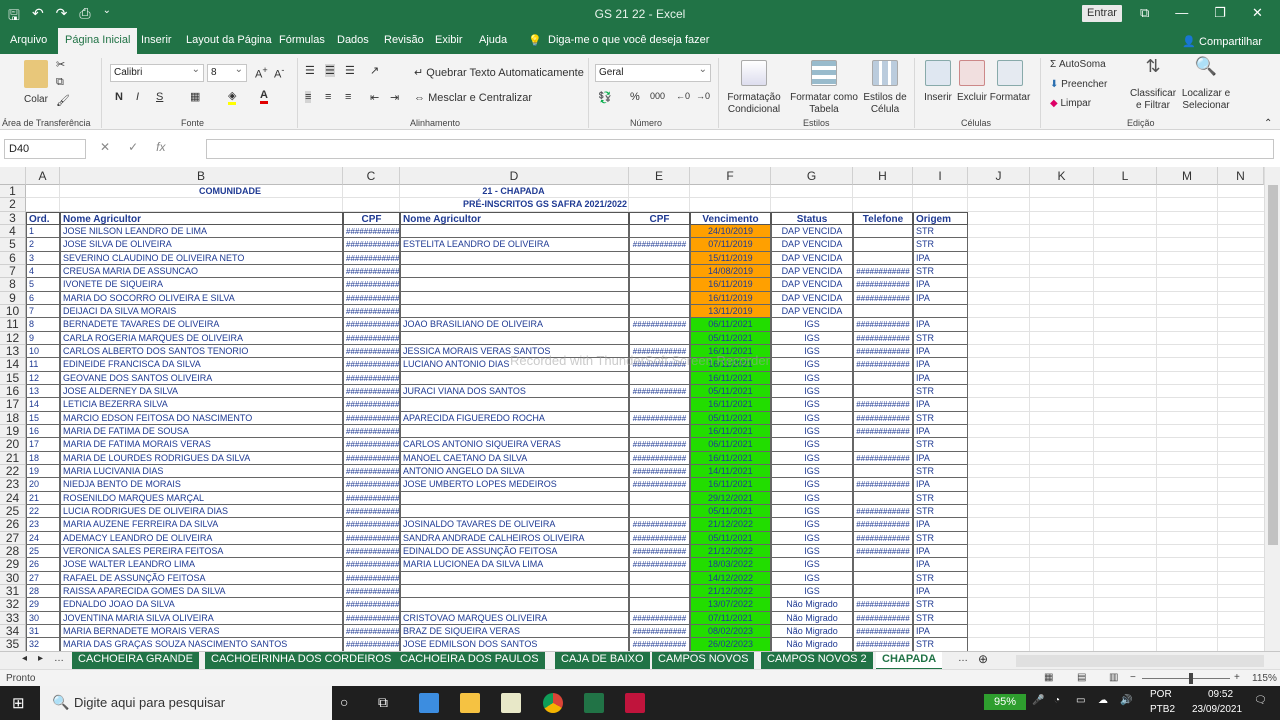 This screenshot has width=1280, height=720. Describe the element at coordinates (13, 538) in the screenshot. I see `row-header: 27` at that location.